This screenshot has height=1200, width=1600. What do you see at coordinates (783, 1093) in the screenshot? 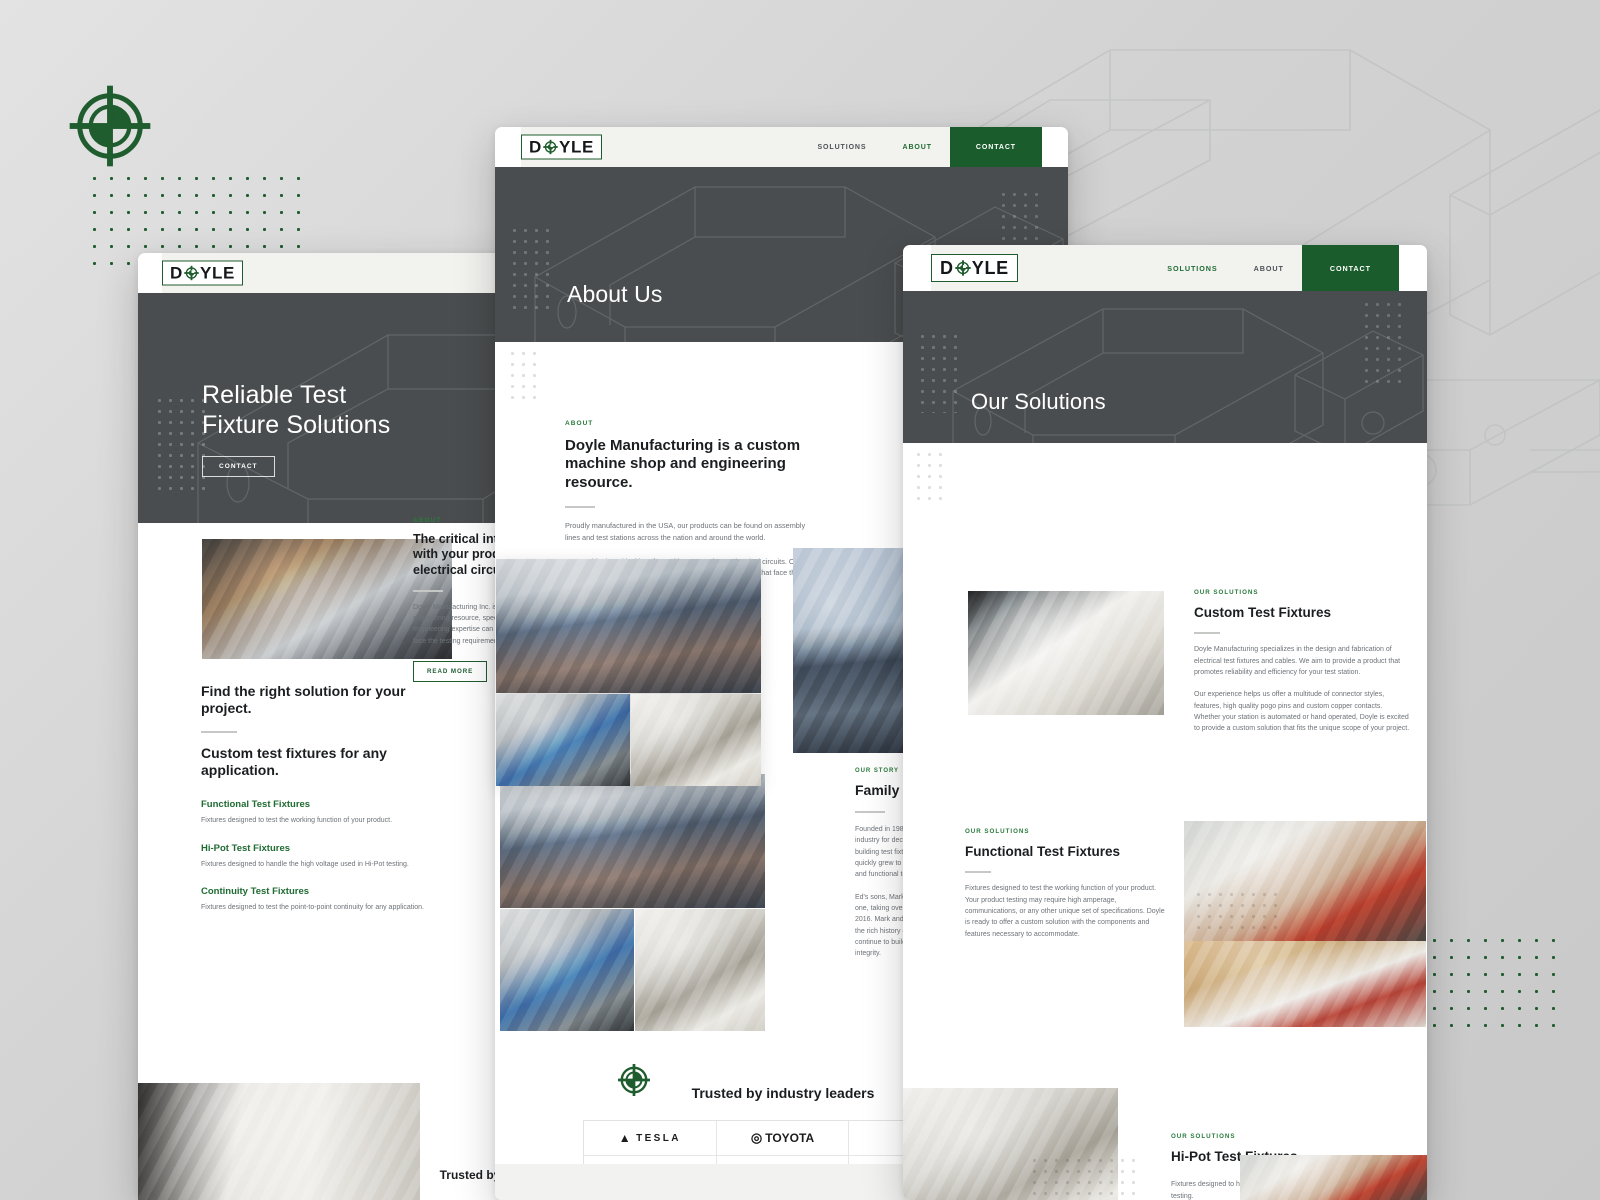
I see `about-trusted-title: Trusted by industry leaders` at bounding box center [783, 1093].